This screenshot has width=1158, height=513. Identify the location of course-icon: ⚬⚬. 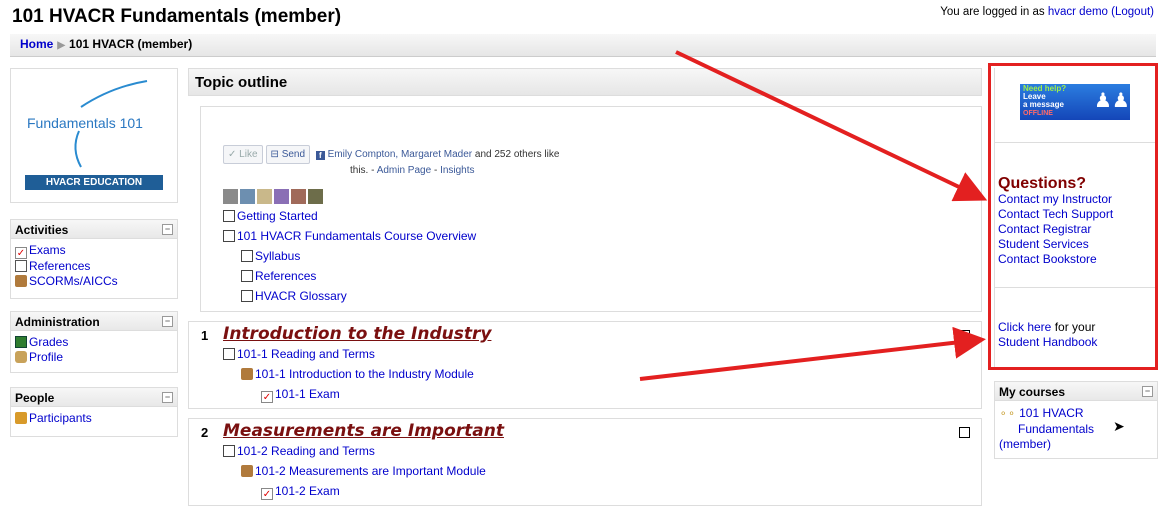
(1007, 414).